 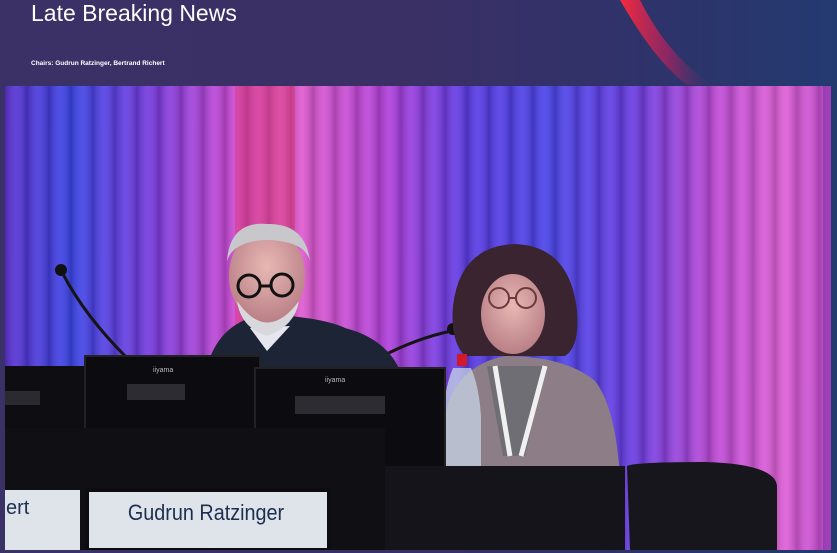 What do you see at coordinates (666, 42) in the screenshot?
I see `header-swoosh-graphic` at bounding box center [666, 42].